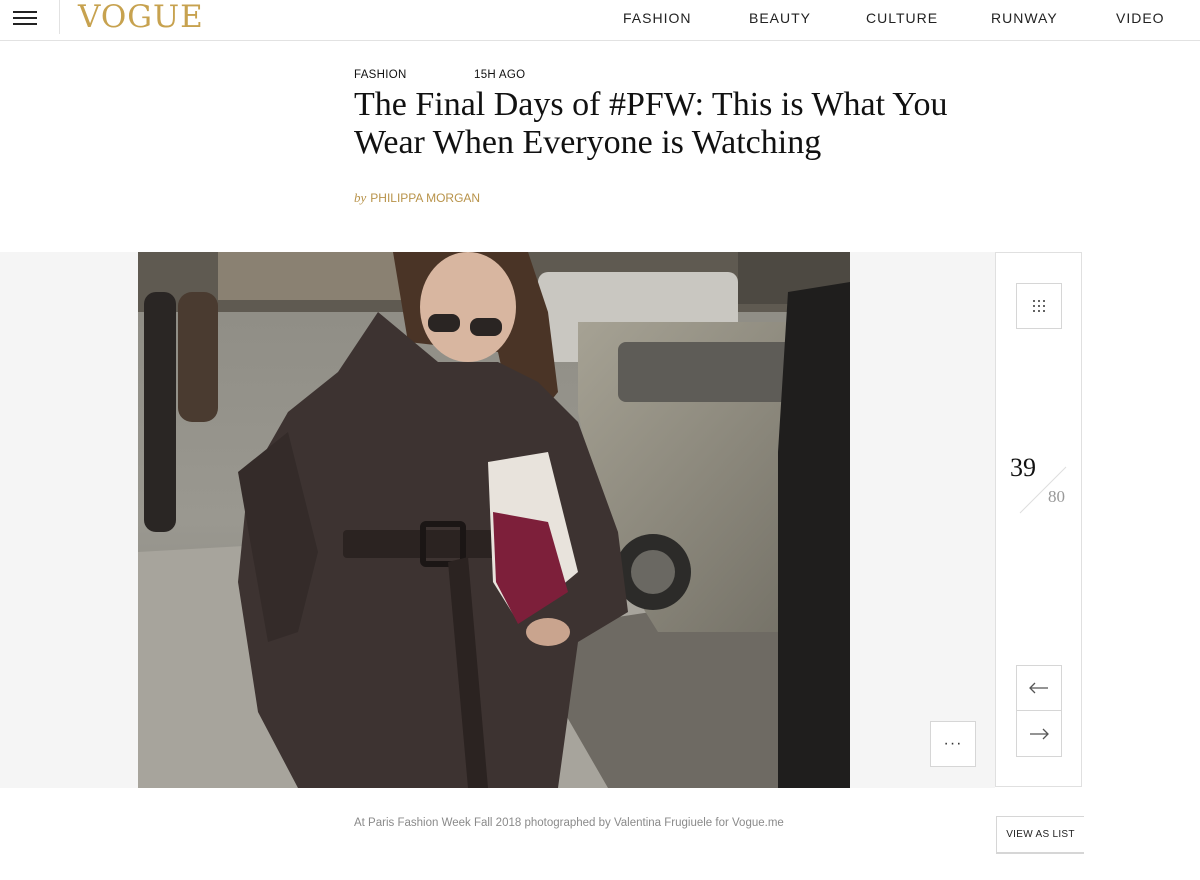 The width and height of the screenshot is (1200, 880). I want to click on grid-icon-glyph, so click(1039, 306).